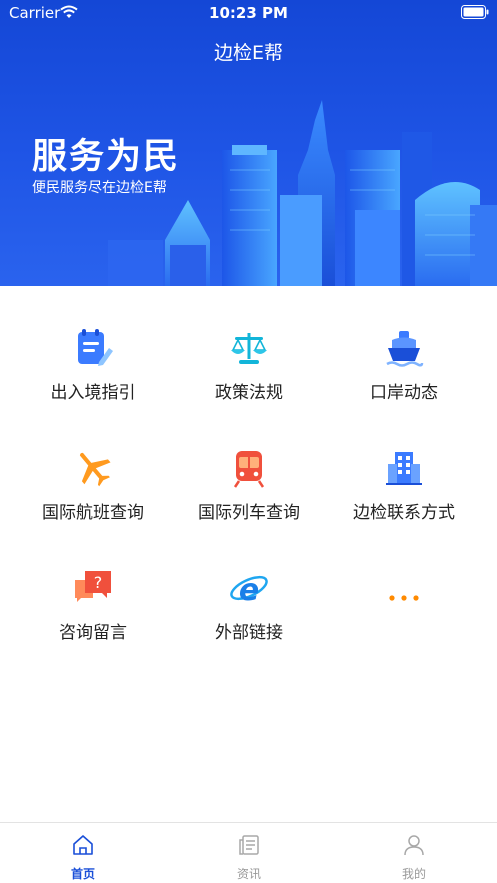 This screenshot has width=497, height=883. I want to click on svg-text: e, so click(249, 590).